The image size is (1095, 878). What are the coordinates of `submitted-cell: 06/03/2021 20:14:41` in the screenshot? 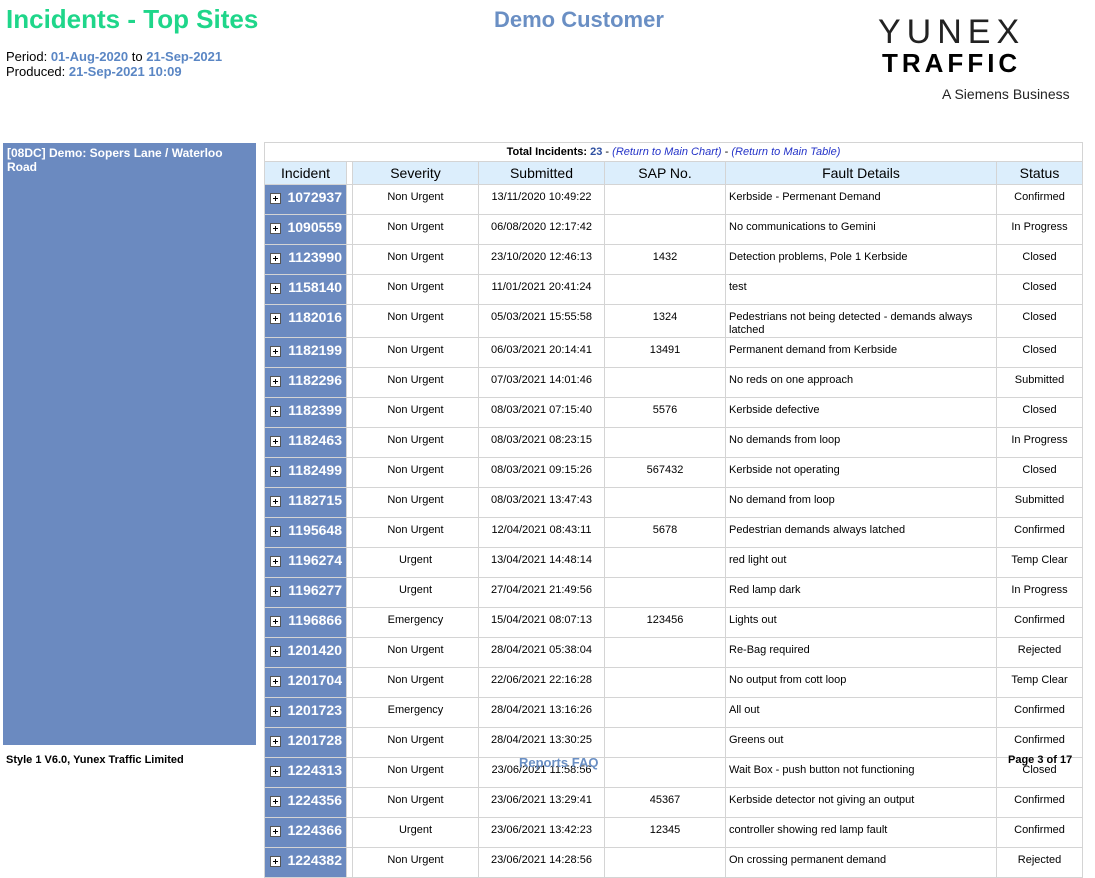 It's located at (541, 352).